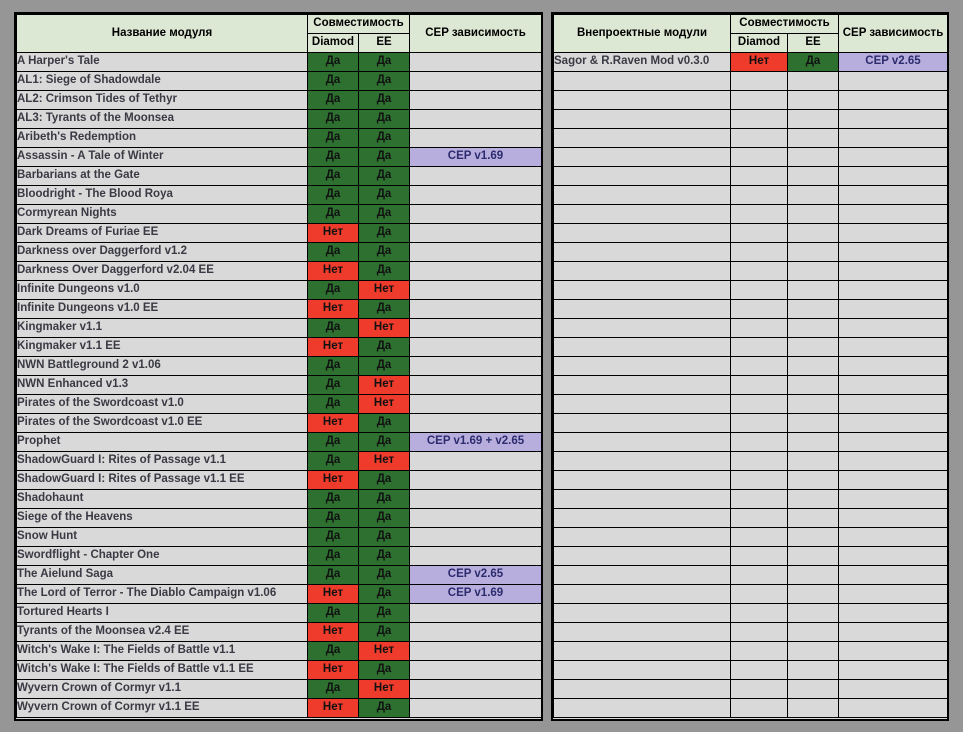 The width and height of the screenshot is (963, 732). Describe the element at coordinates (279, 81) in the screenshot. I see `table-row: AL1: Siege of Shadowdale Да Да` at that location.